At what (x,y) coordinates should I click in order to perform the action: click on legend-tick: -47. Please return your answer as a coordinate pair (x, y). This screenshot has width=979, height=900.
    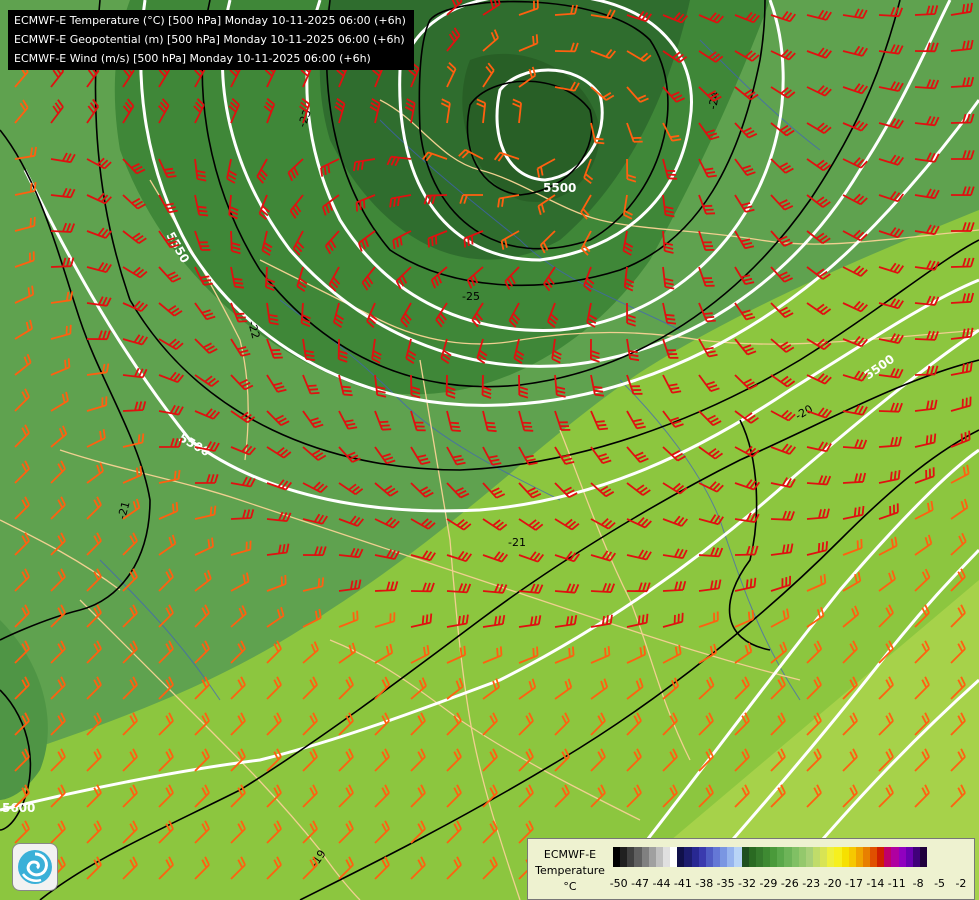
    Looking at the image, I should click on (640, 883).